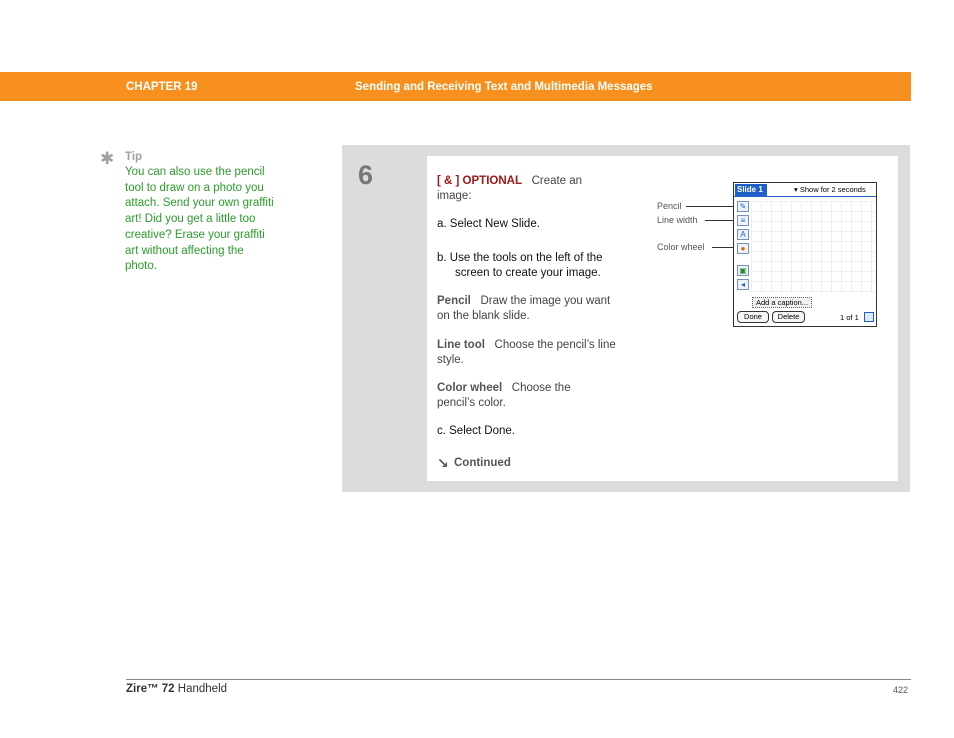 The width and height of the screenshot is (954, 738). Describe the element at coordinates (134, 157) in the screenshot. I see `tip-heading: Tip` at that location.